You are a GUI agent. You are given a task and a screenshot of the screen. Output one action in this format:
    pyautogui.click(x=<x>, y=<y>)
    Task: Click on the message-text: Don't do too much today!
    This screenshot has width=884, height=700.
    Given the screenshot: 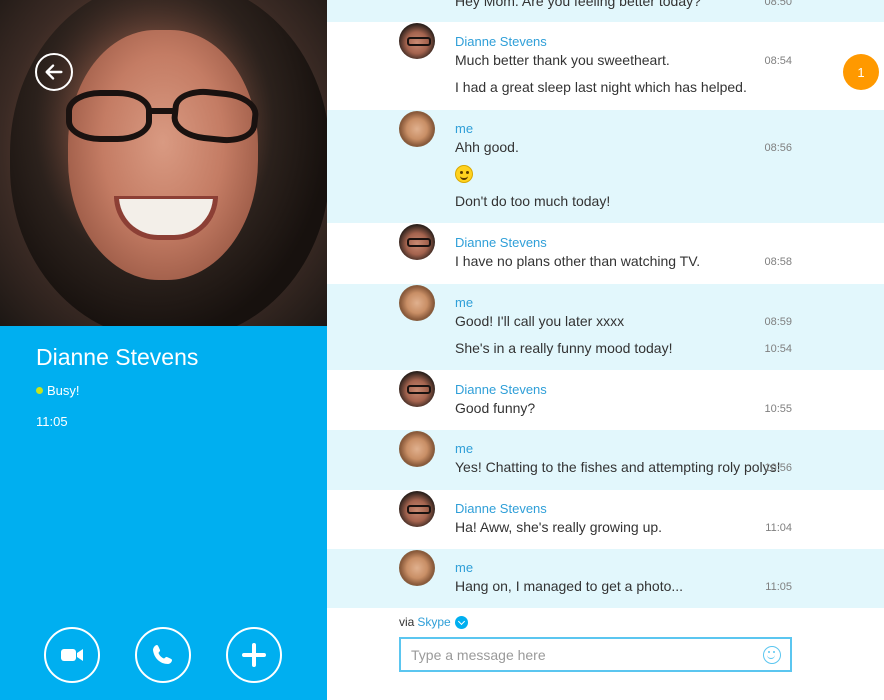 What is the action you would take?
    pyautogui.click(x=533, y=201)
    